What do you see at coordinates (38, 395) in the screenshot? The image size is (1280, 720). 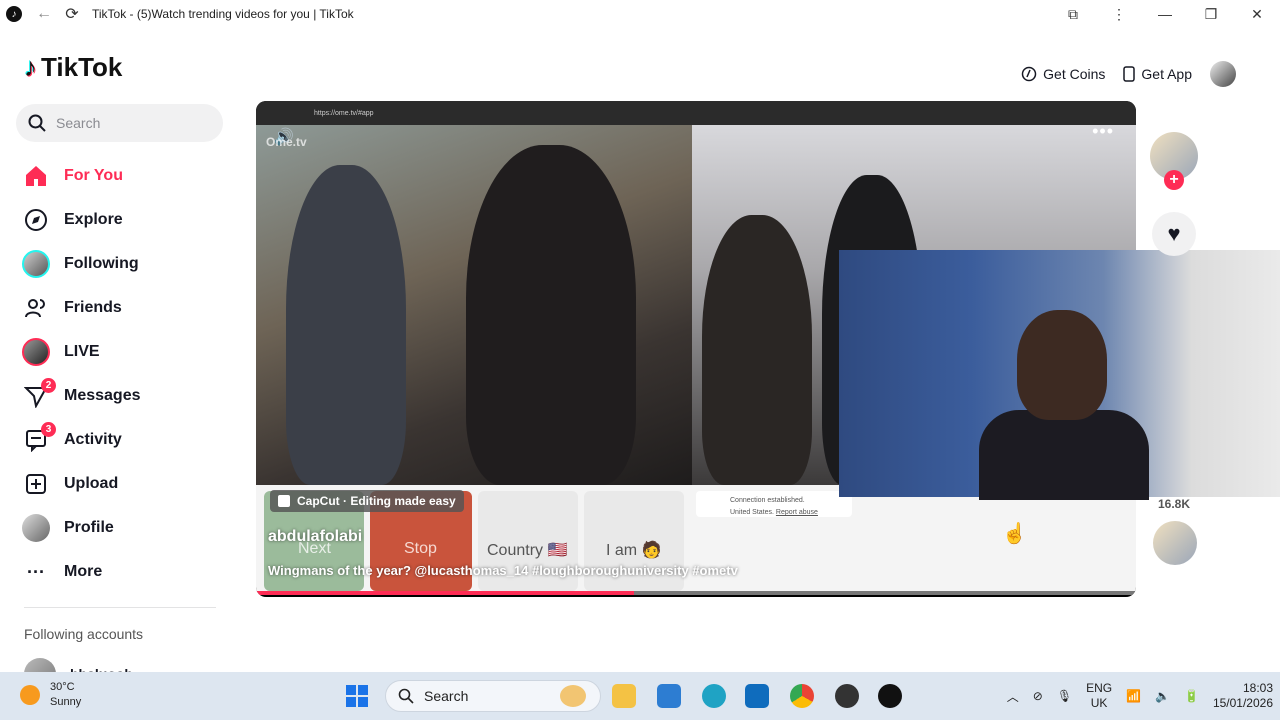 I see `messages-icon: 2` at bounding box center [38, 395].